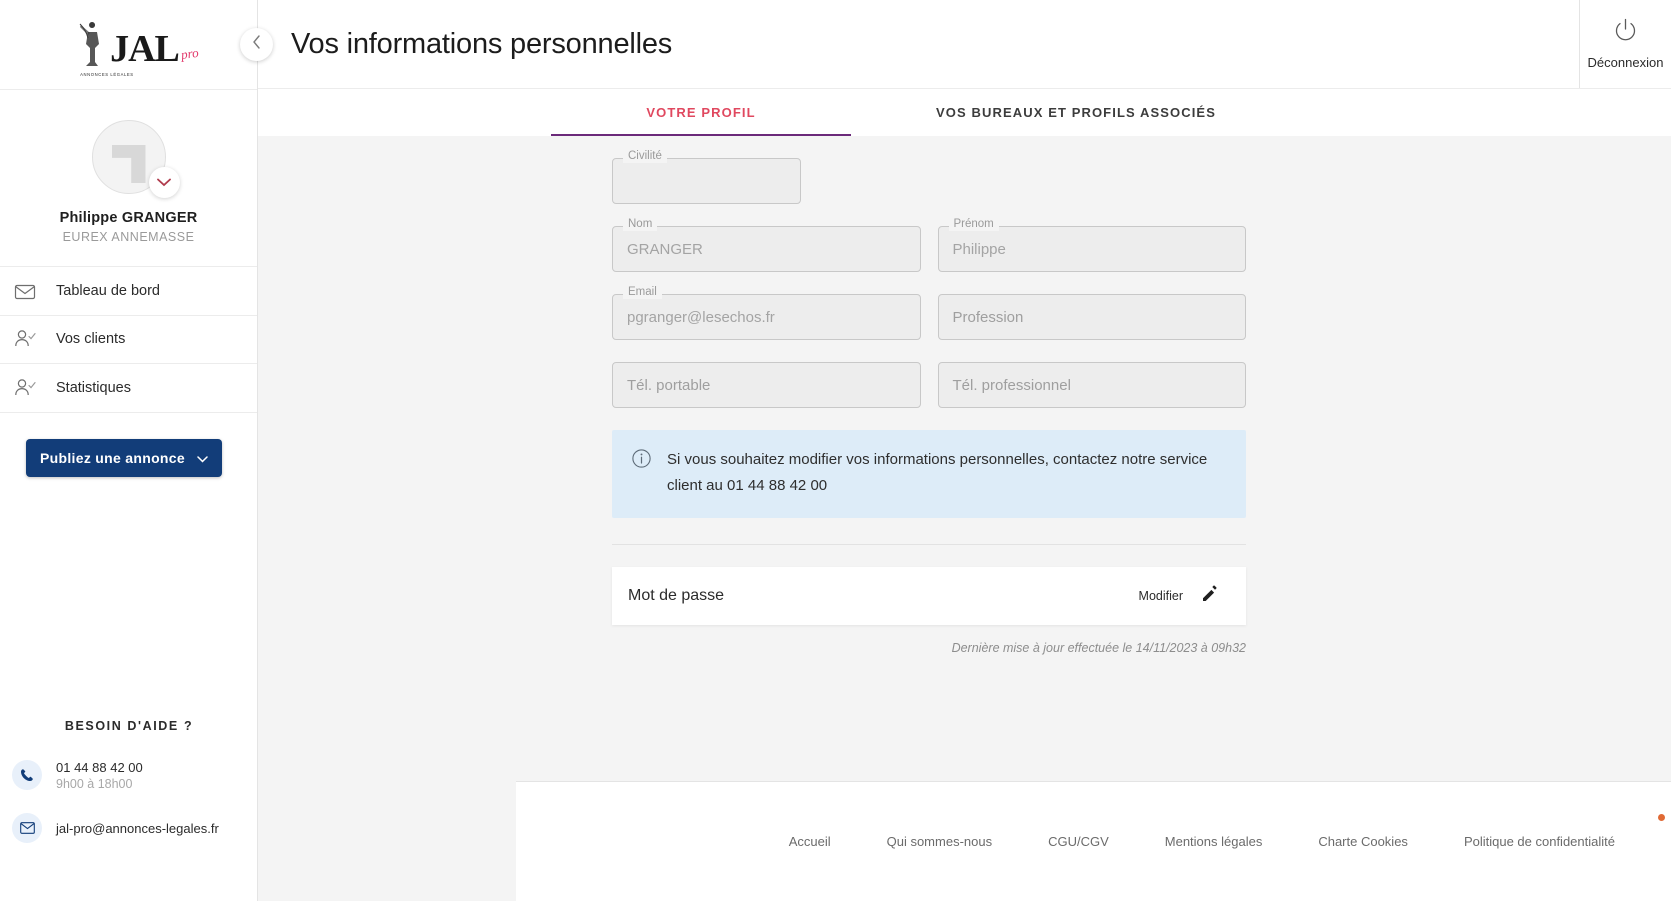  I want to click on password-card: Mot de passe Modifier, so click(929, 595).